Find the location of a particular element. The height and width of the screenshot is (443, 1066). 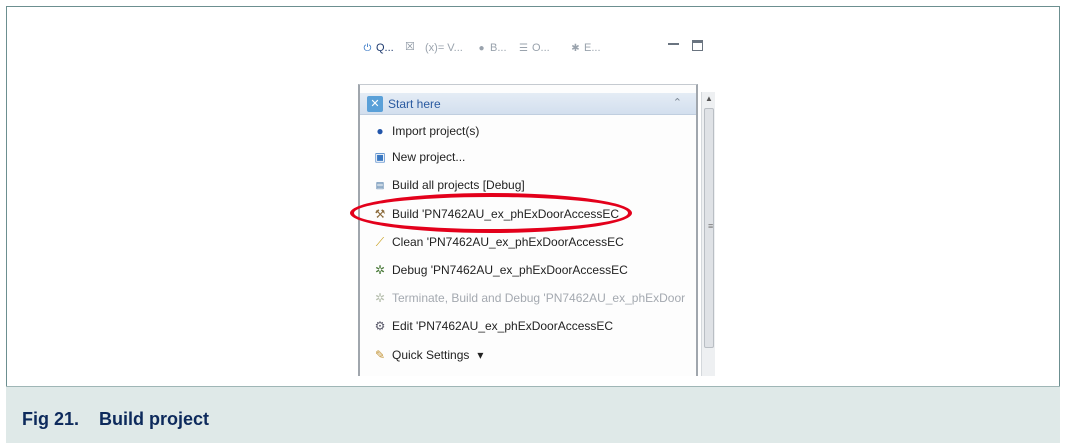

maximize-icon is located at coordinates (697, 45).